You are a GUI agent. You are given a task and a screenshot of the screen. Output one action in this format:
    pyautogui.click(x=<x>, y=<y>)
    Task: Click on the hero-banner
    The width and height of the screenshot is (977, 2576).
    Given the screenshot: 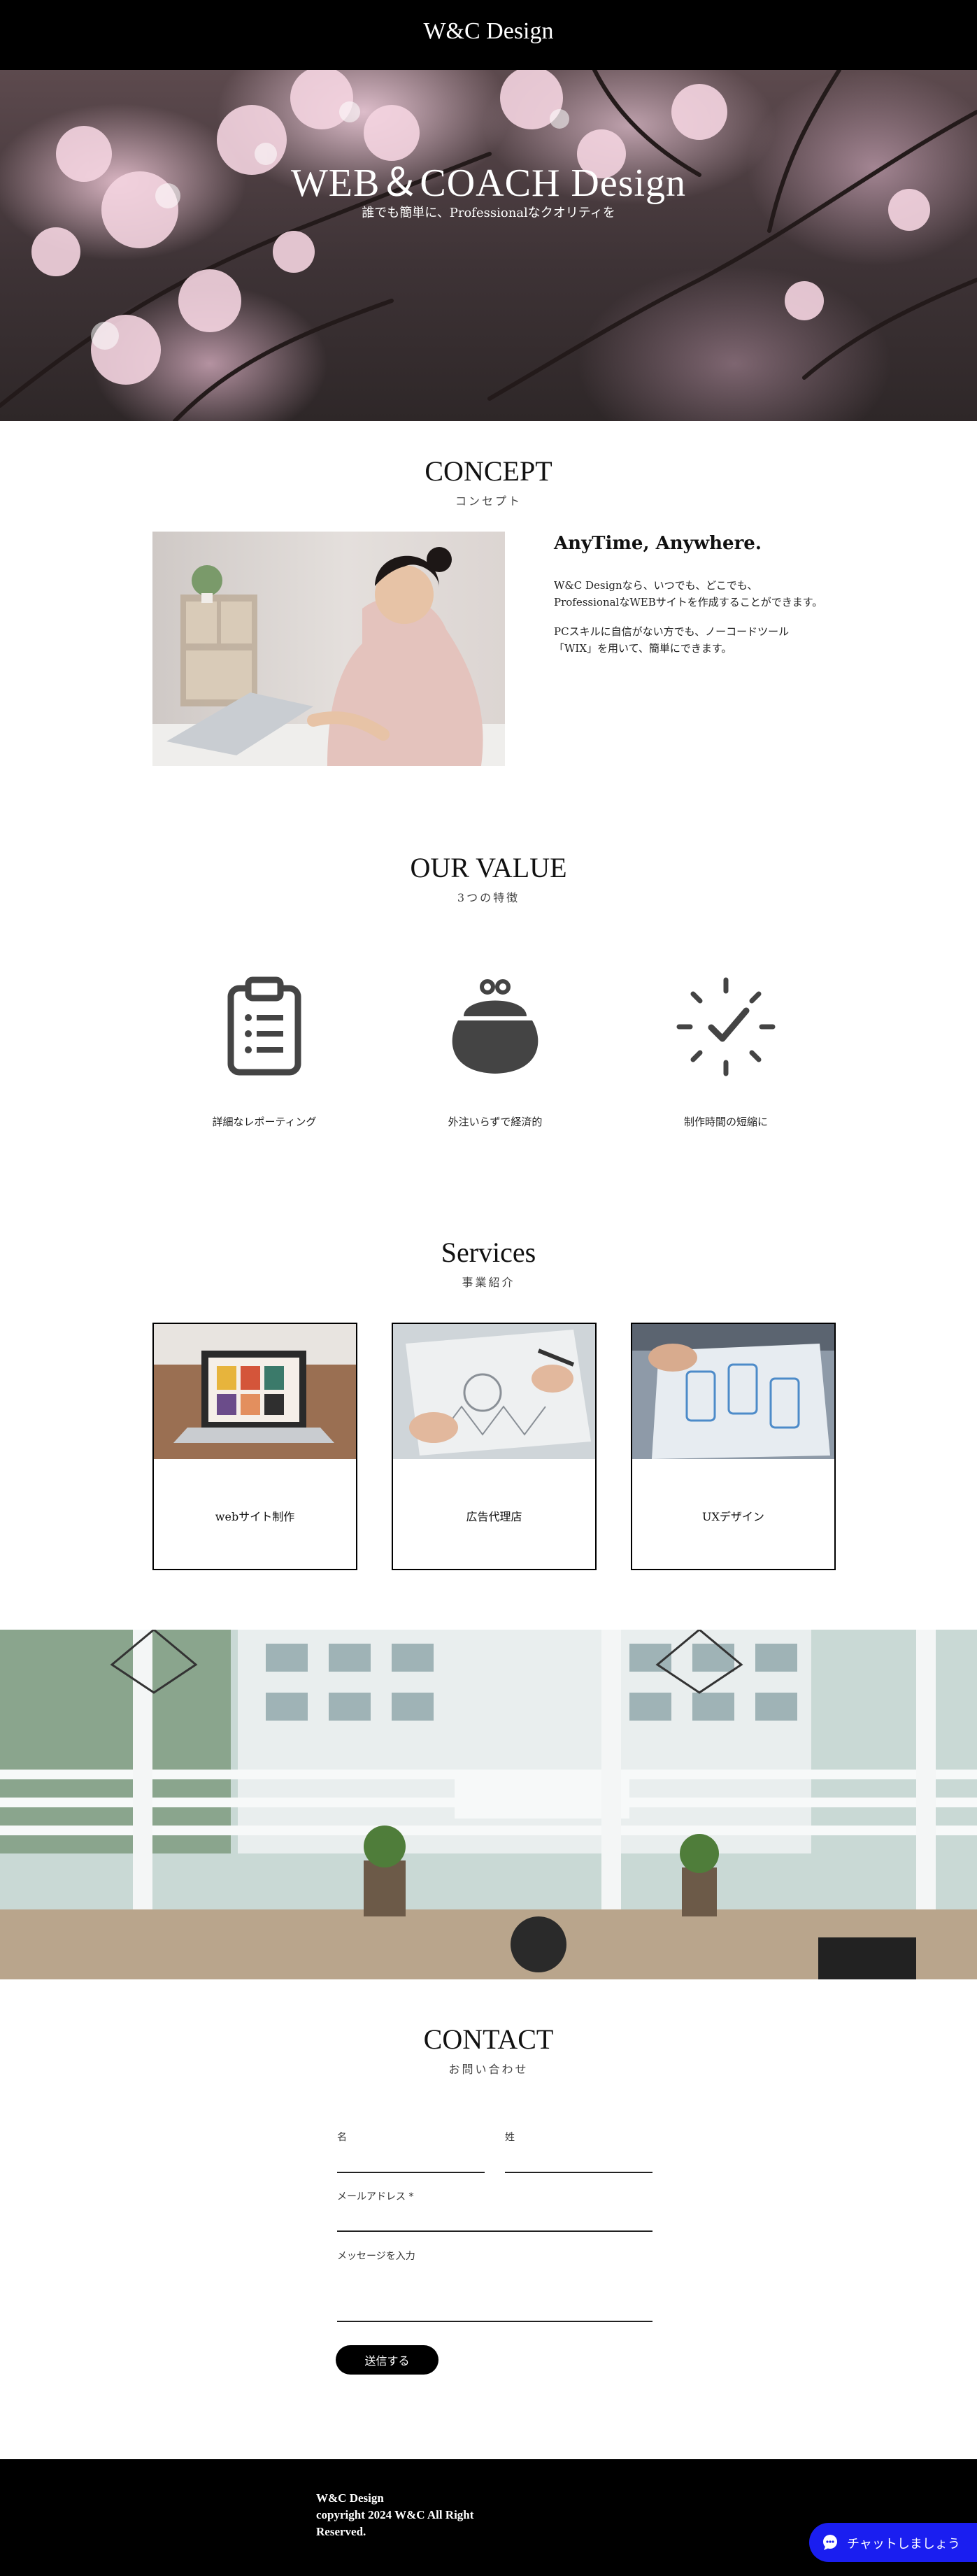 What is the action you would take?
    pyautogui.click(x=488, y=245)
    